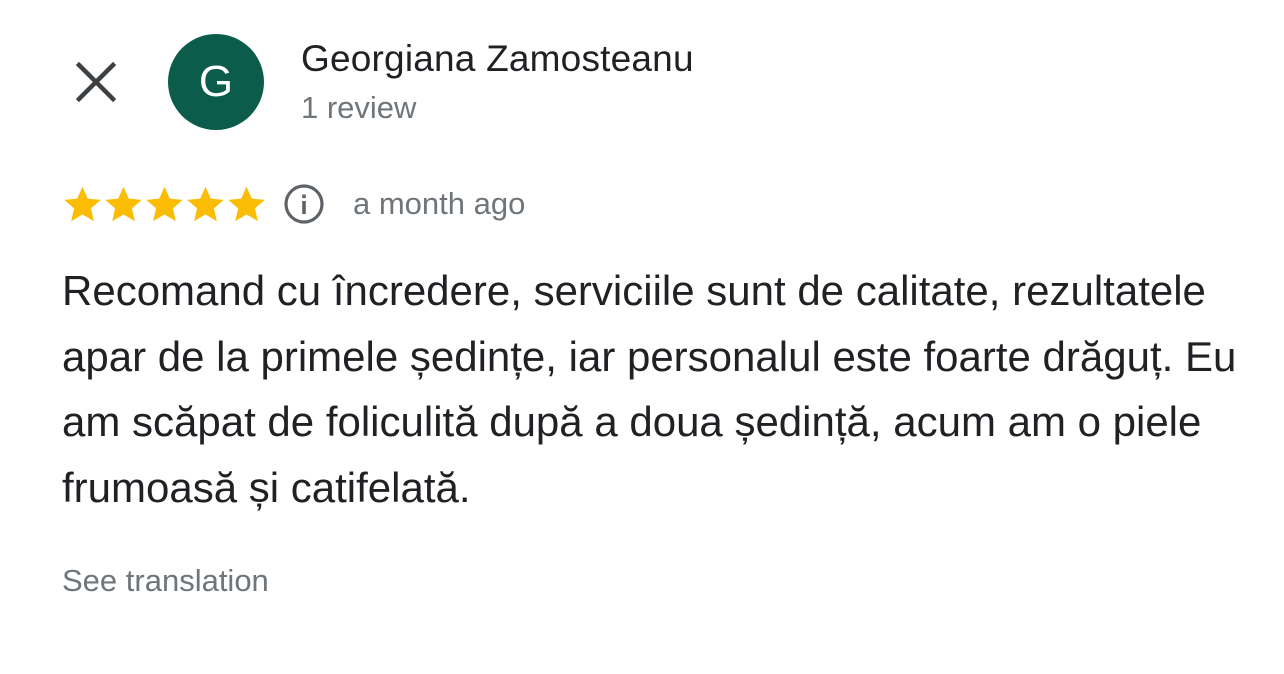 This screenshot has height=674, width=1284. I want to click on close-button, so click(96, 82).